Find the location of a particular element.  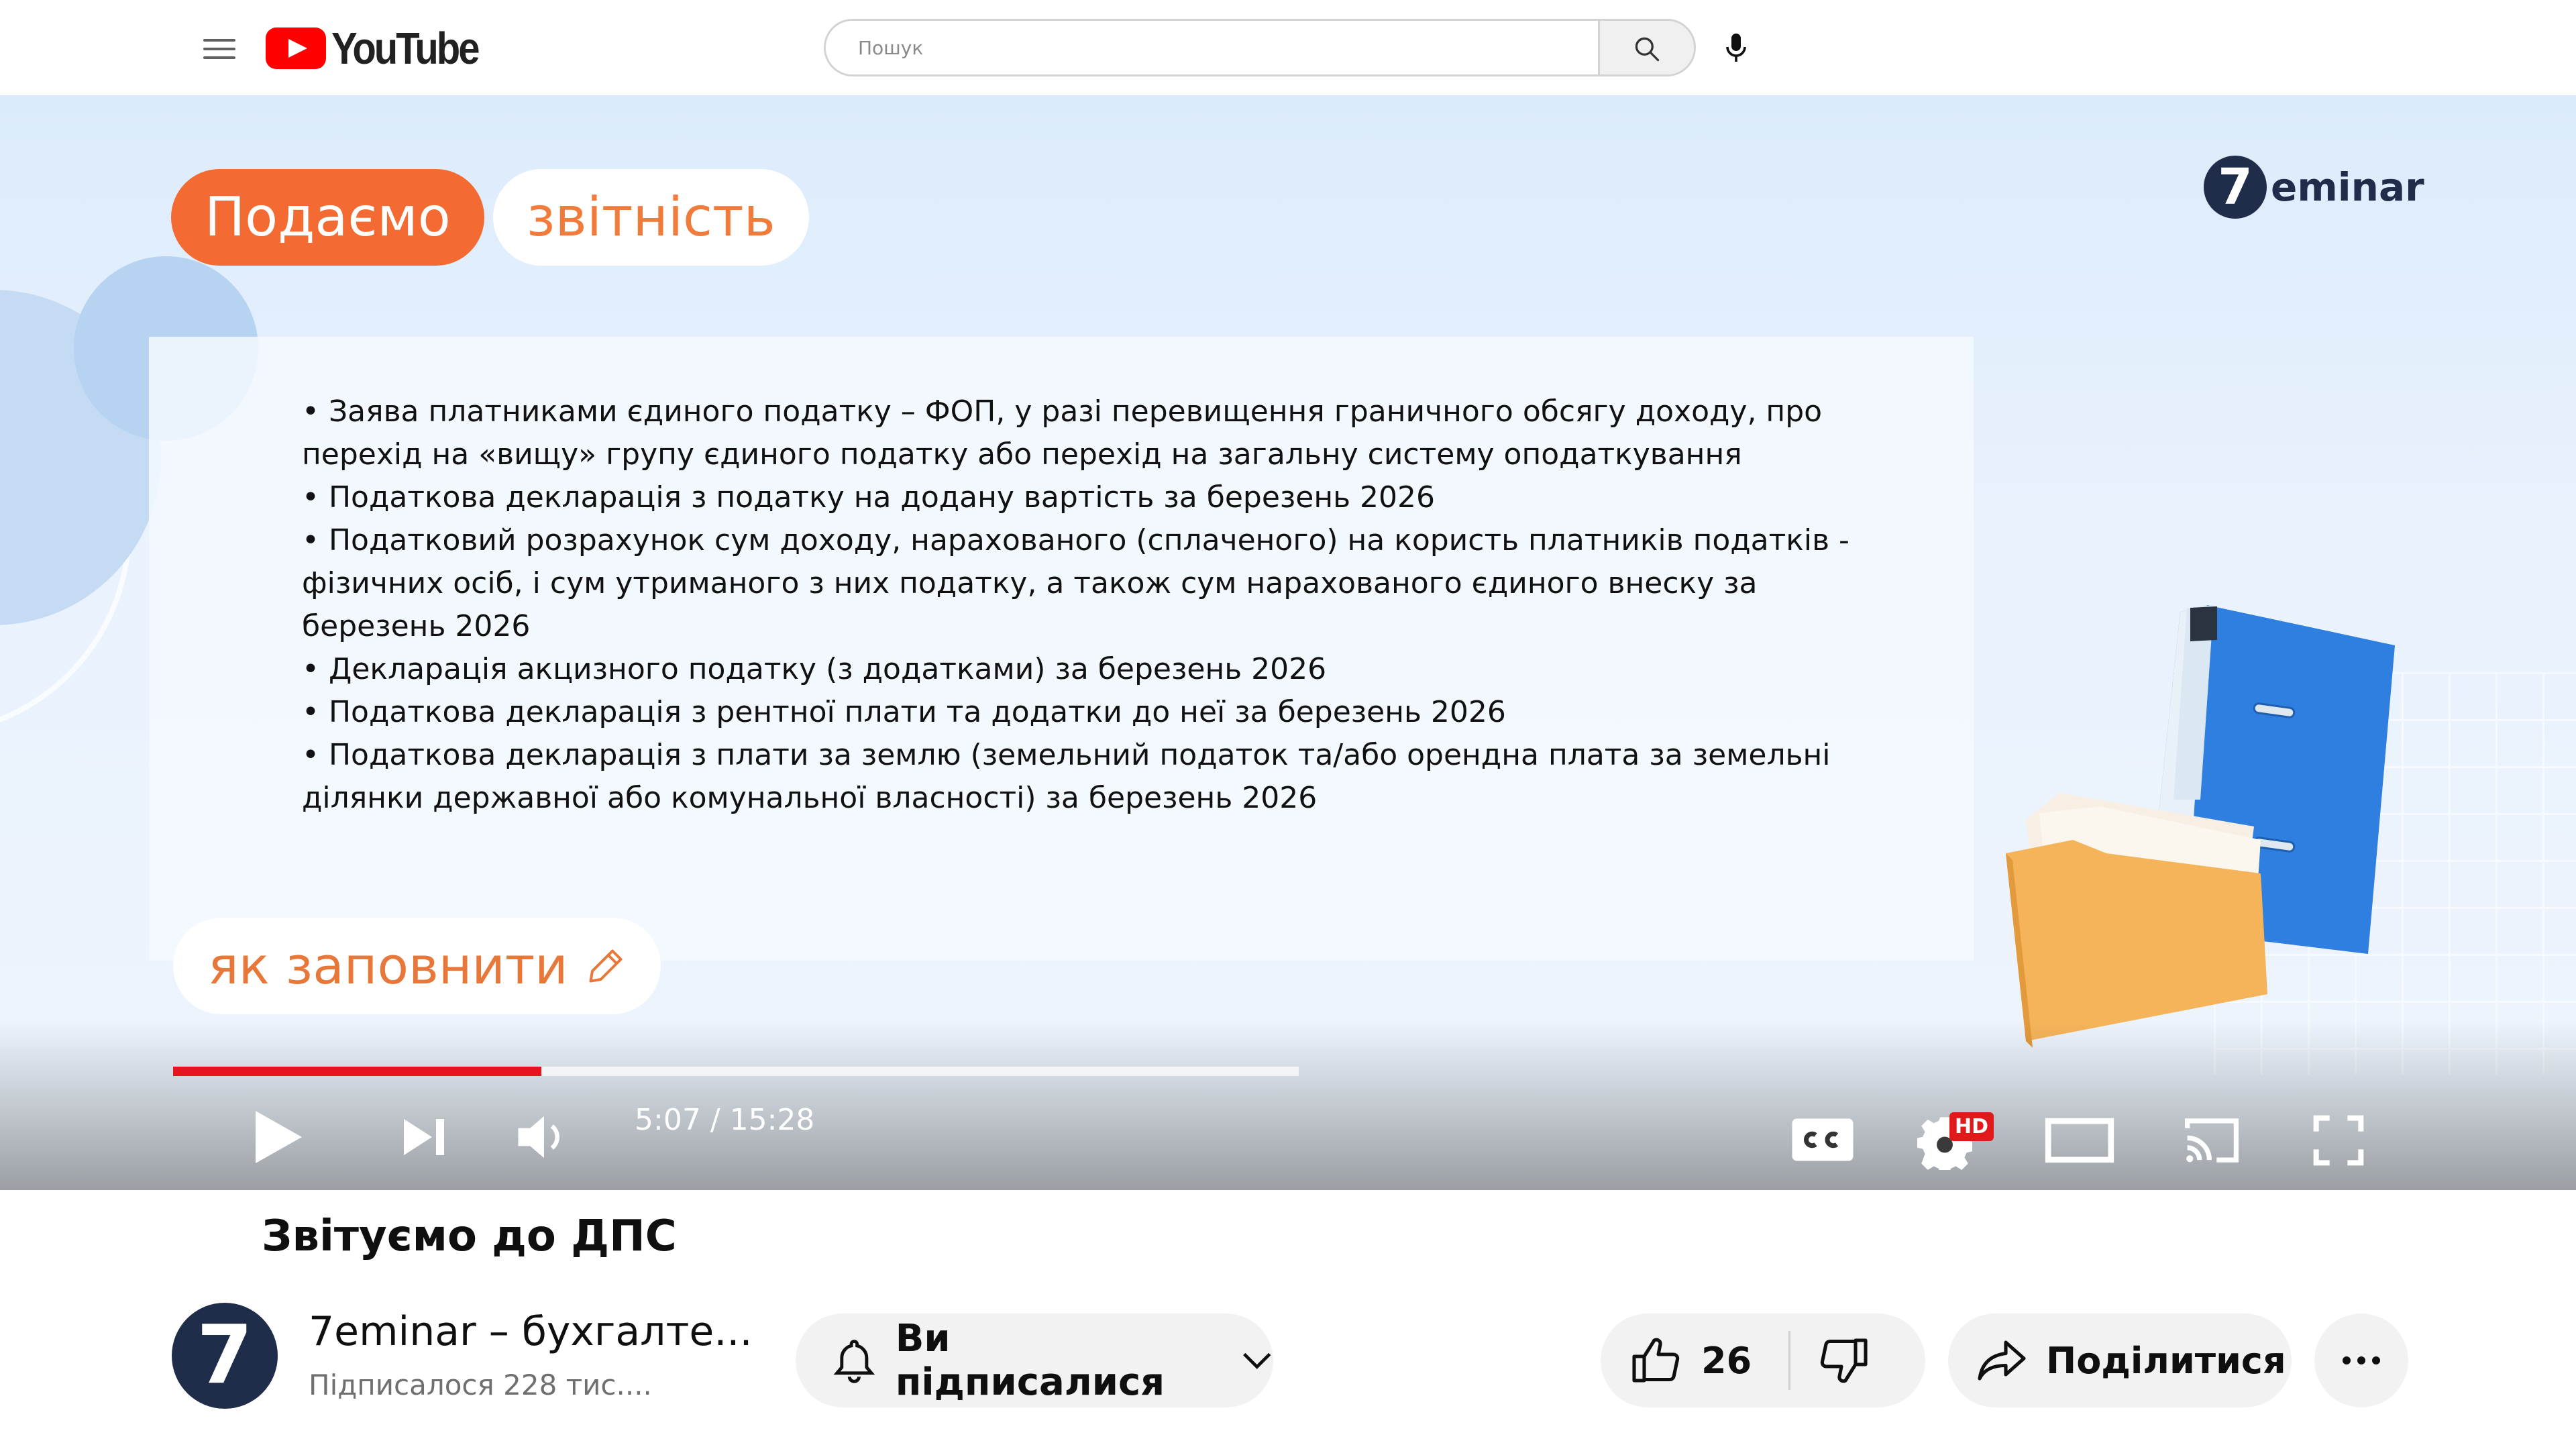

search-icon is located at coordinates (1647, 49).